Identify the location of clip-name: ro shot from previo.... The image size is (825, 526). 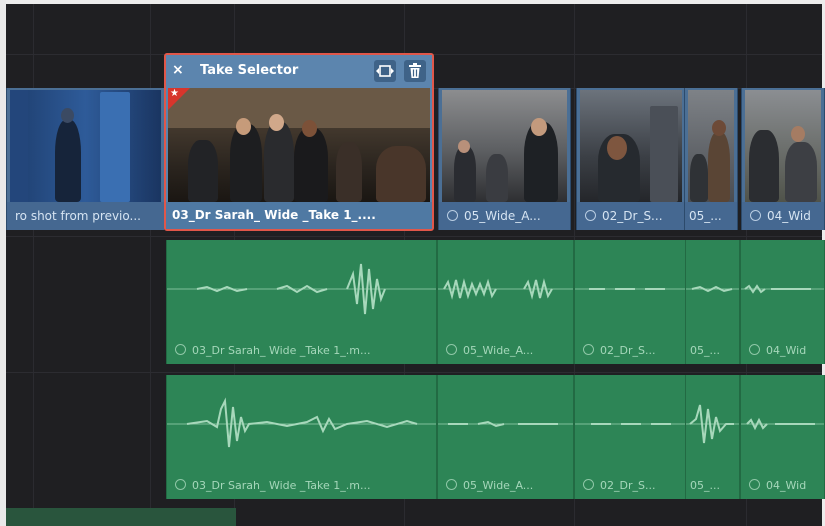
(85, 216).